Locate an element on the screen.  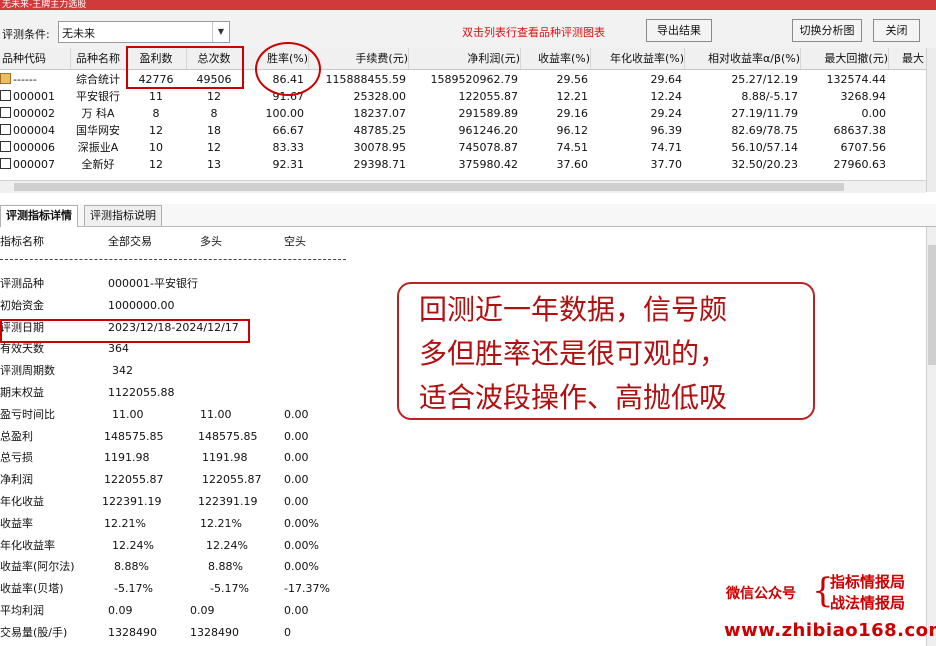
column-header: 手续费(元) is located at coordinates (358, 58).